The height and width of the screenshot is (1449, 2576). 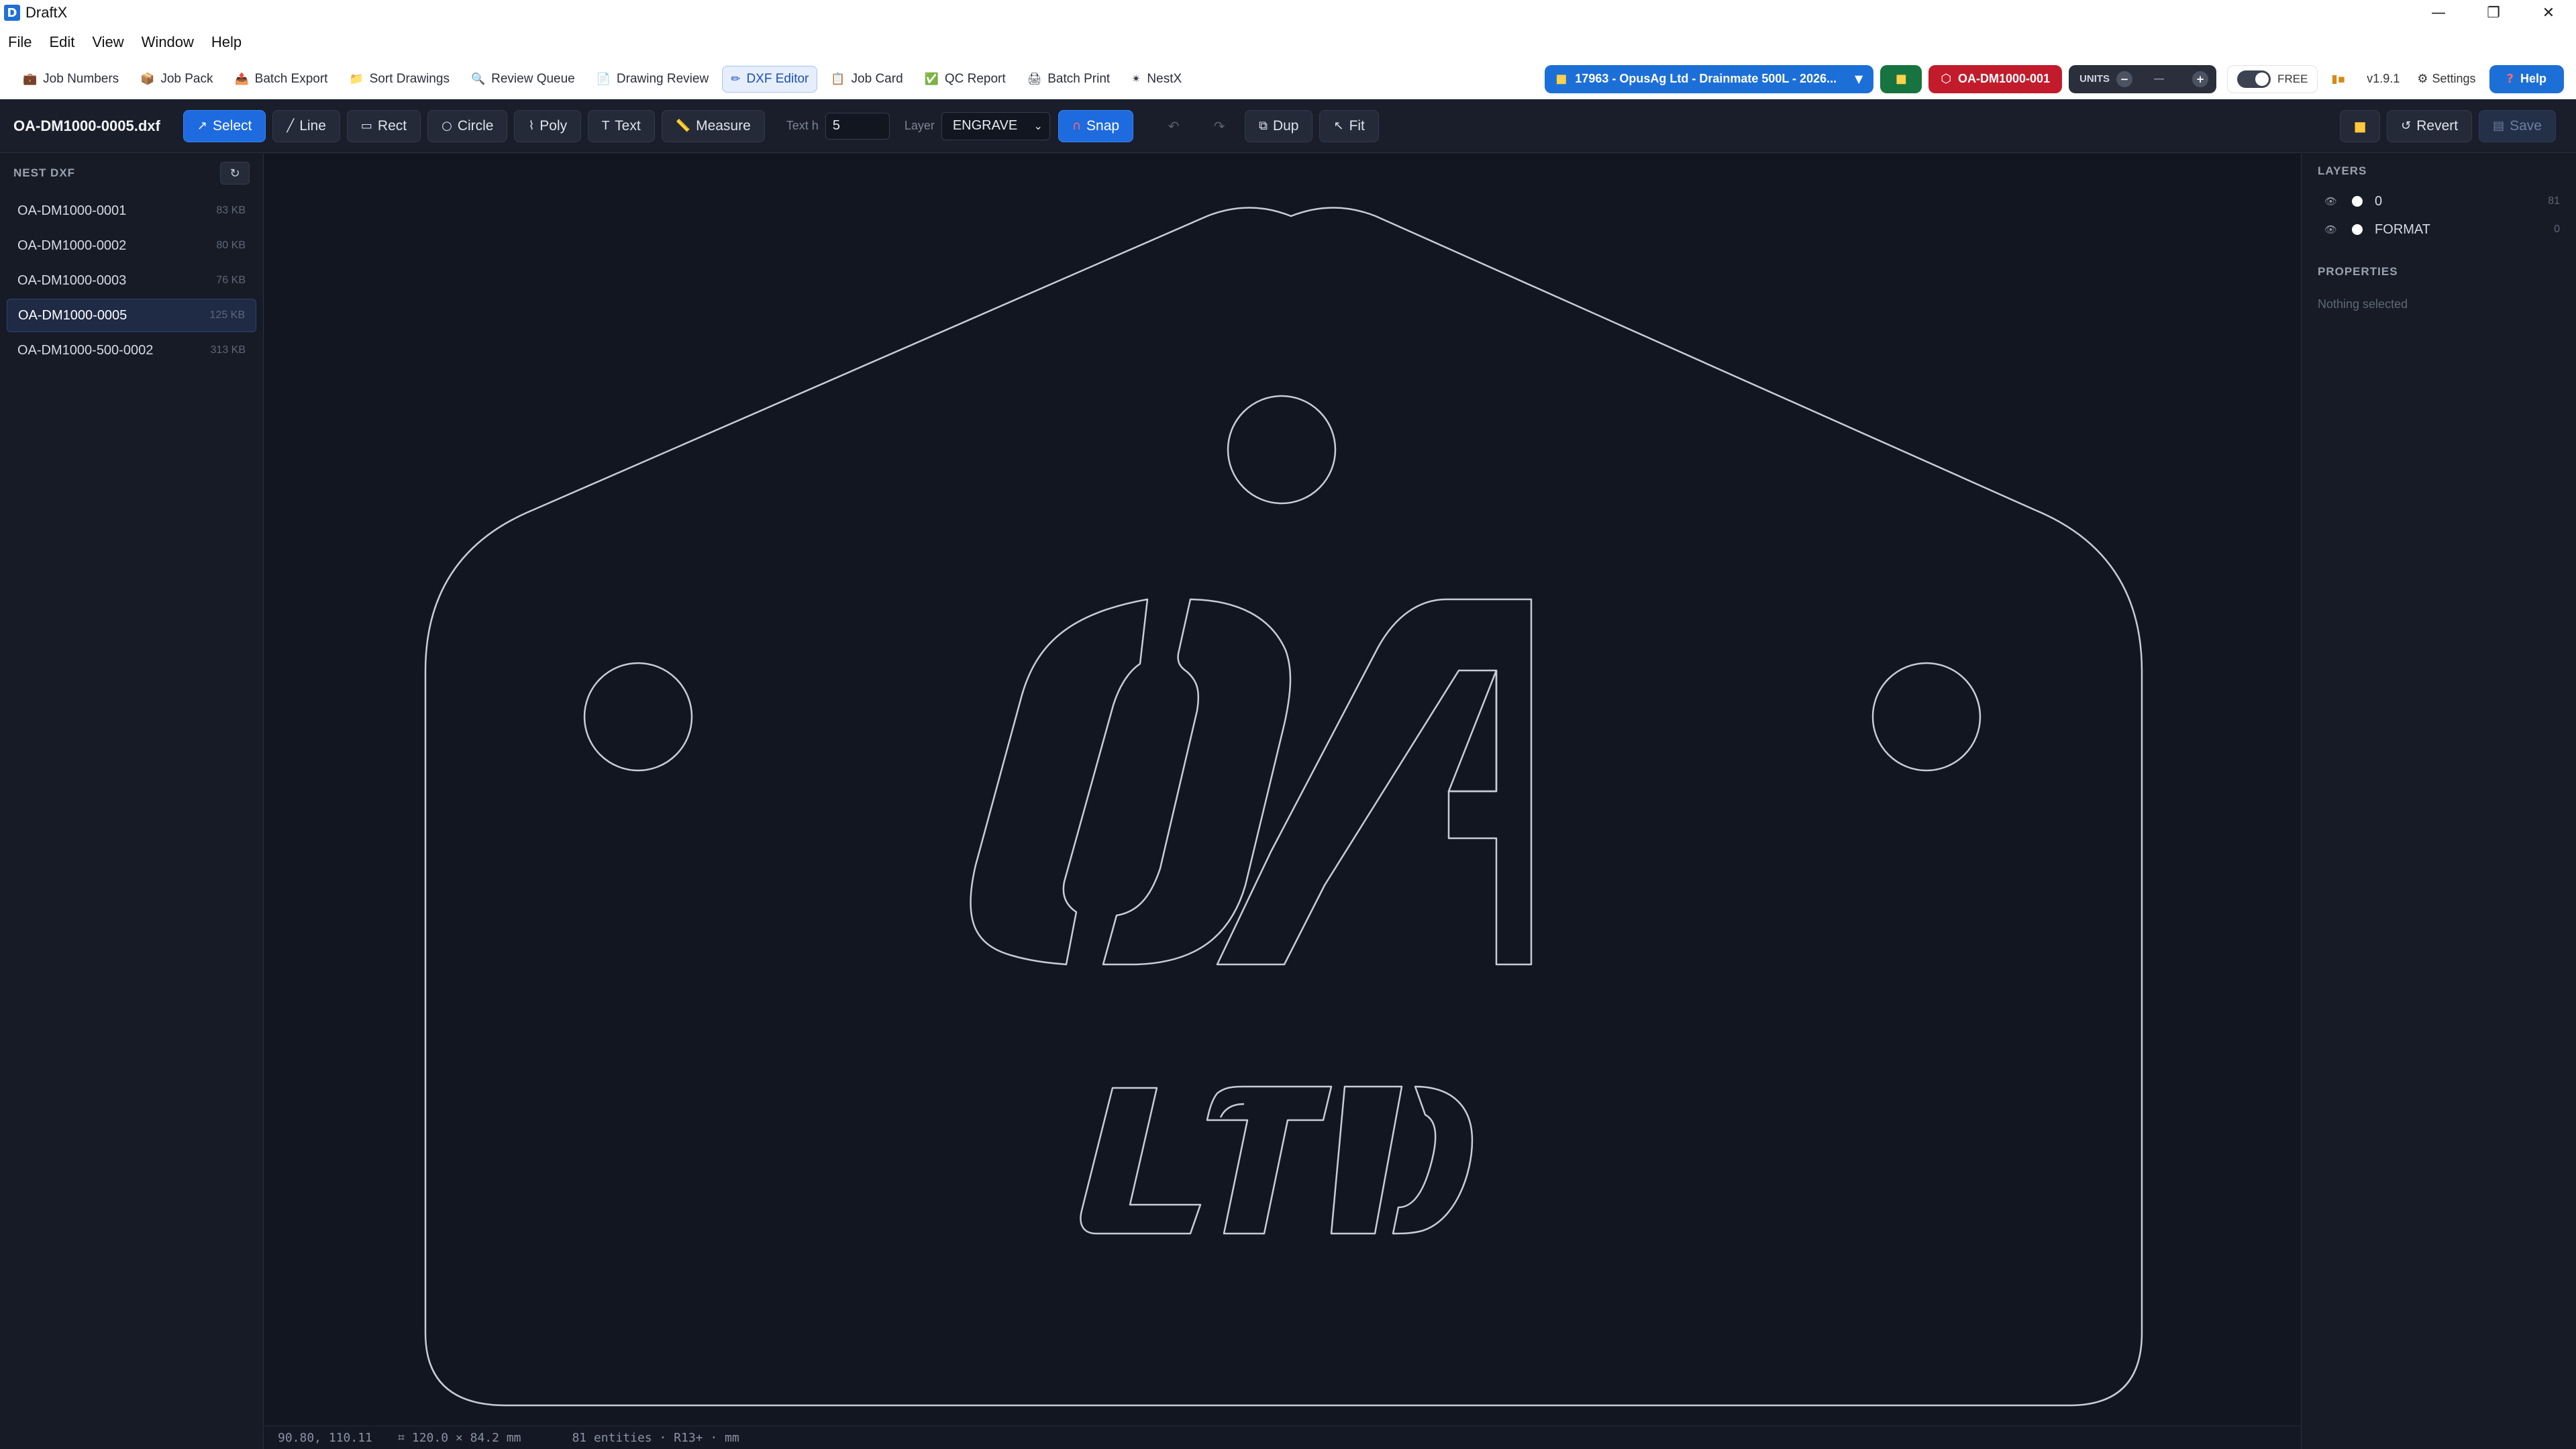 What do you see at coordinates (1263, 126) in the screenshot?
I see `copy-icon: ⧉` at bounding box center [1263, 126].